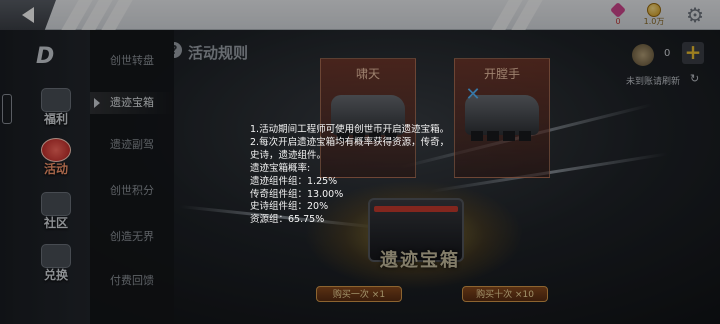 The width and height of the screenshot is (720, 324). I want to click on rules-line: 2.每次开启遗迹宝箱均有概率获得资源，传奇，, so click(350, 142).